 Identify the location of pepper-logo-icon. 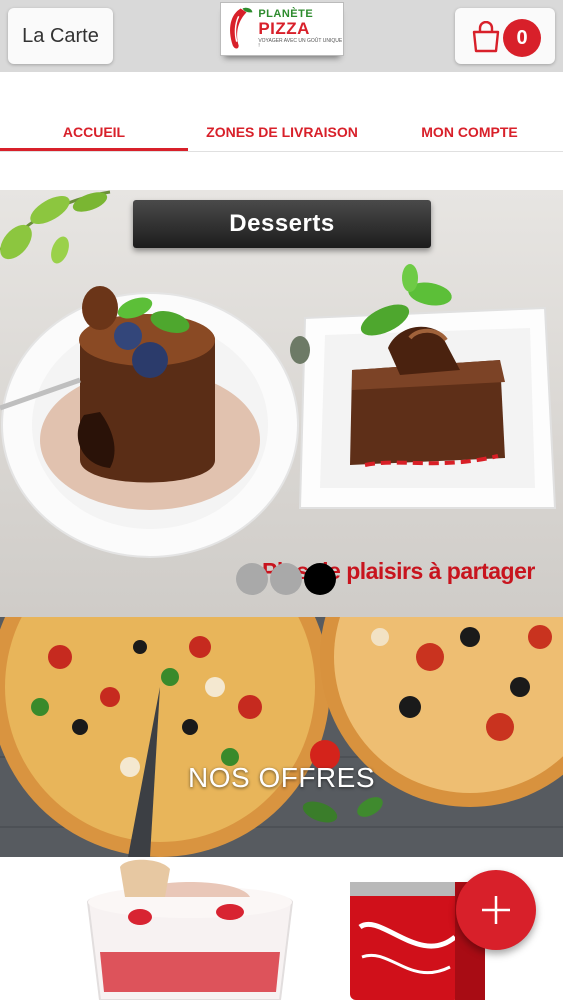
(241, 28).